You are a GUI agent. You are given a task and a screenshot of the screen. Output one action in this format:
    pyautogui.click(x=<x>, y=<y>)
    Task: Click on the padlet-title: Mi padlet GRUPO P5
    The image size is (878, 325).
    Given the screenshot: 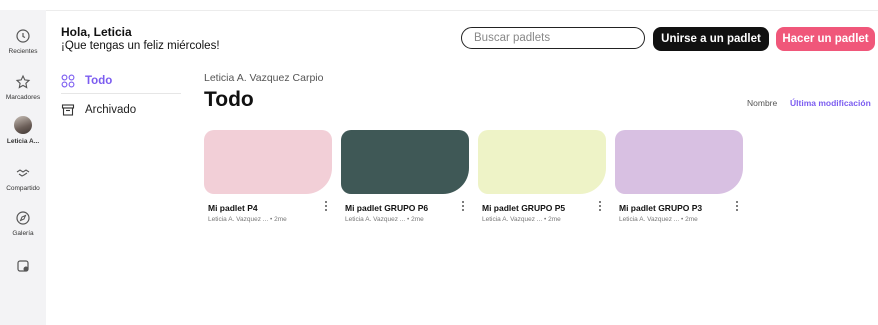 What is the action you would take?
    pyautogui.click(x=524, y=208)
    